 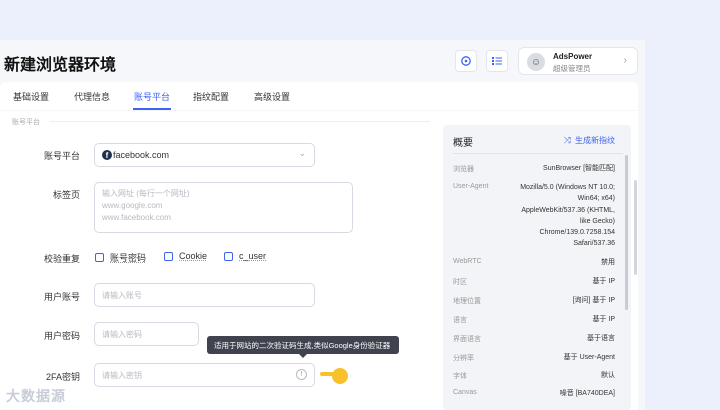 I want to click on overview-key: Canvas, so click(x=465, y=392).